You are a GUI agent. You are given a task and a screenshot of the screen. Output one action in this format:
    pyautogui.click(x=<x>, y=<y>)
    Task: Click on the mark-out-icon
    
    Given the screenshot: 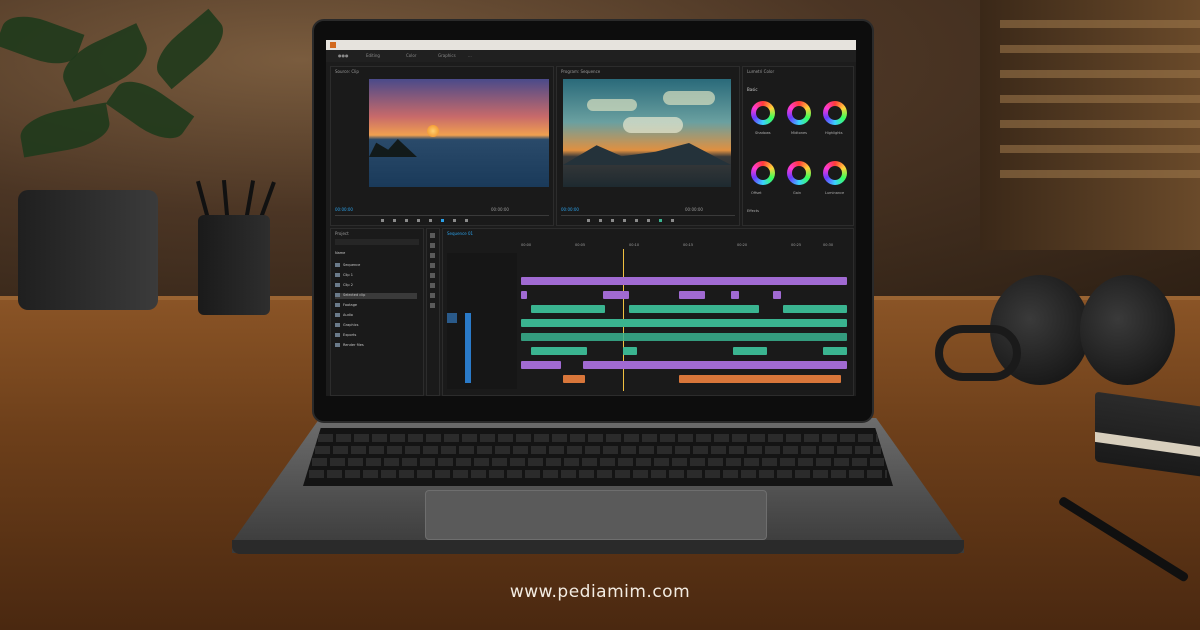 What is the action you would take?
    pyautogui.click(x=394, y=220)
    